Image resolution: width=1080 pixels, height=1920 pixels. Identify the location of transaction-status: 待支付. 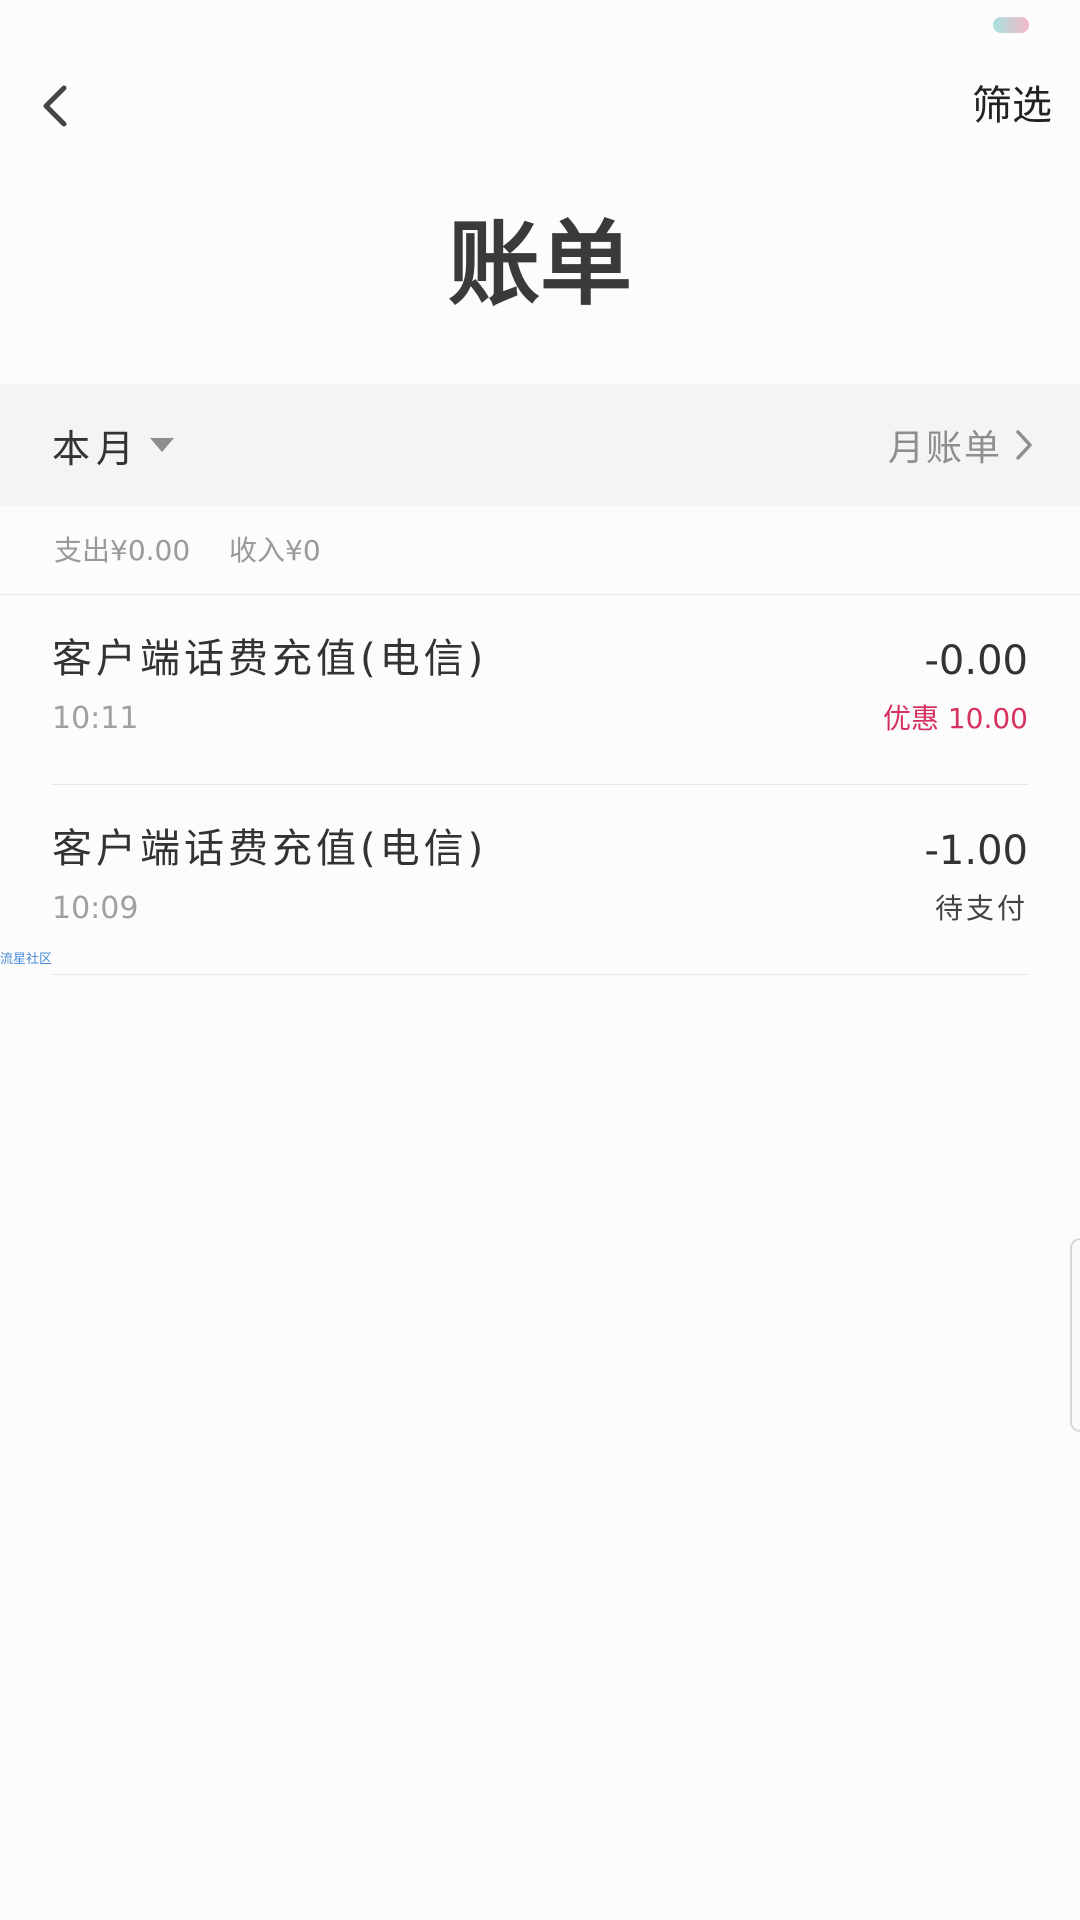
(981, 908).